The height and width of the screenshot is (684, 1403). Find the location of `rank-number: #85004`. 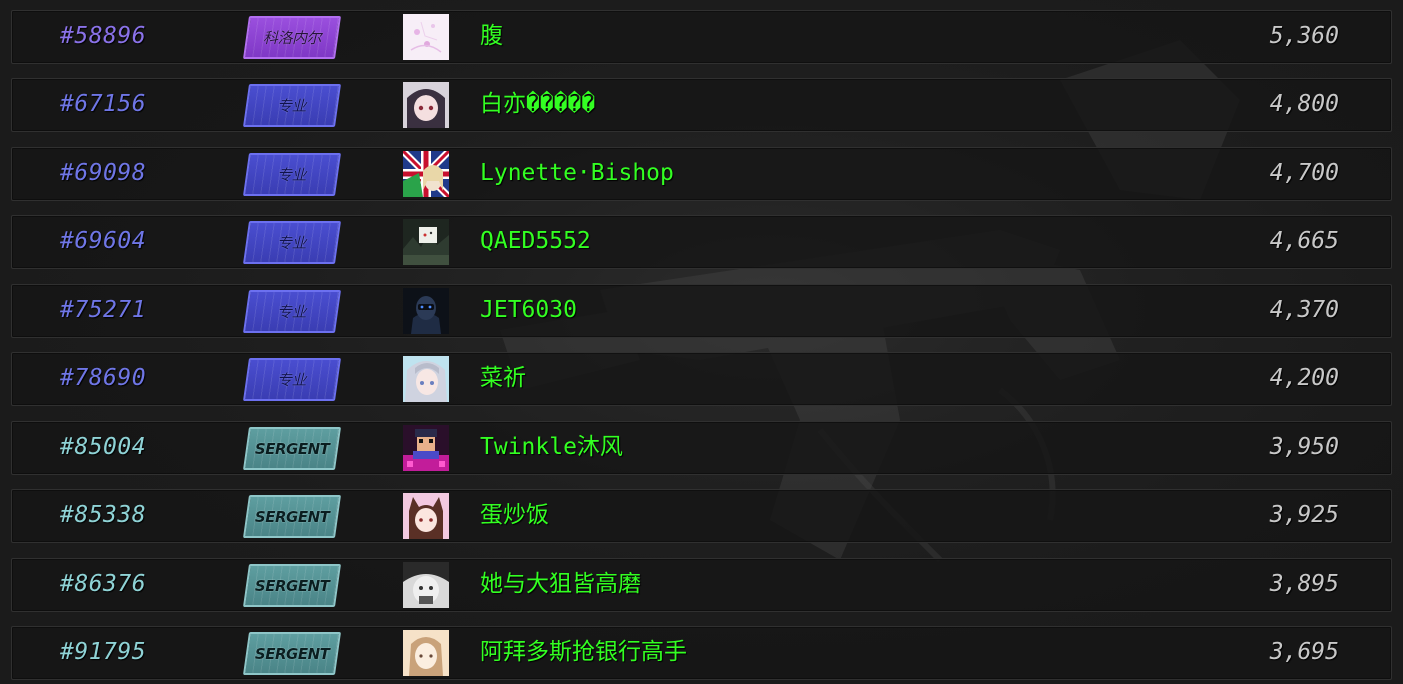

rank-number: #85004 is located at coordinates (103, 447).